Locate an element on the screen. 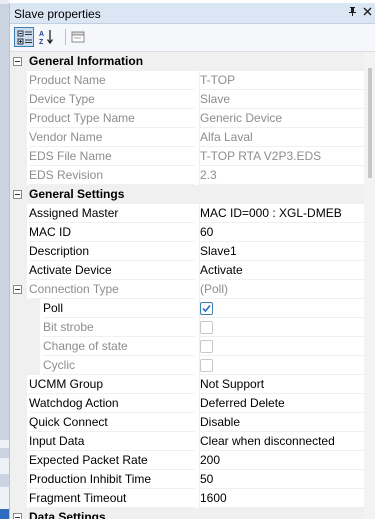 The width and height of the screenshot is (375, 519). property-row-assigned-master: Assigned Master MAC ID=000 : XGL-DMEB is located at coordinates (187, 213).